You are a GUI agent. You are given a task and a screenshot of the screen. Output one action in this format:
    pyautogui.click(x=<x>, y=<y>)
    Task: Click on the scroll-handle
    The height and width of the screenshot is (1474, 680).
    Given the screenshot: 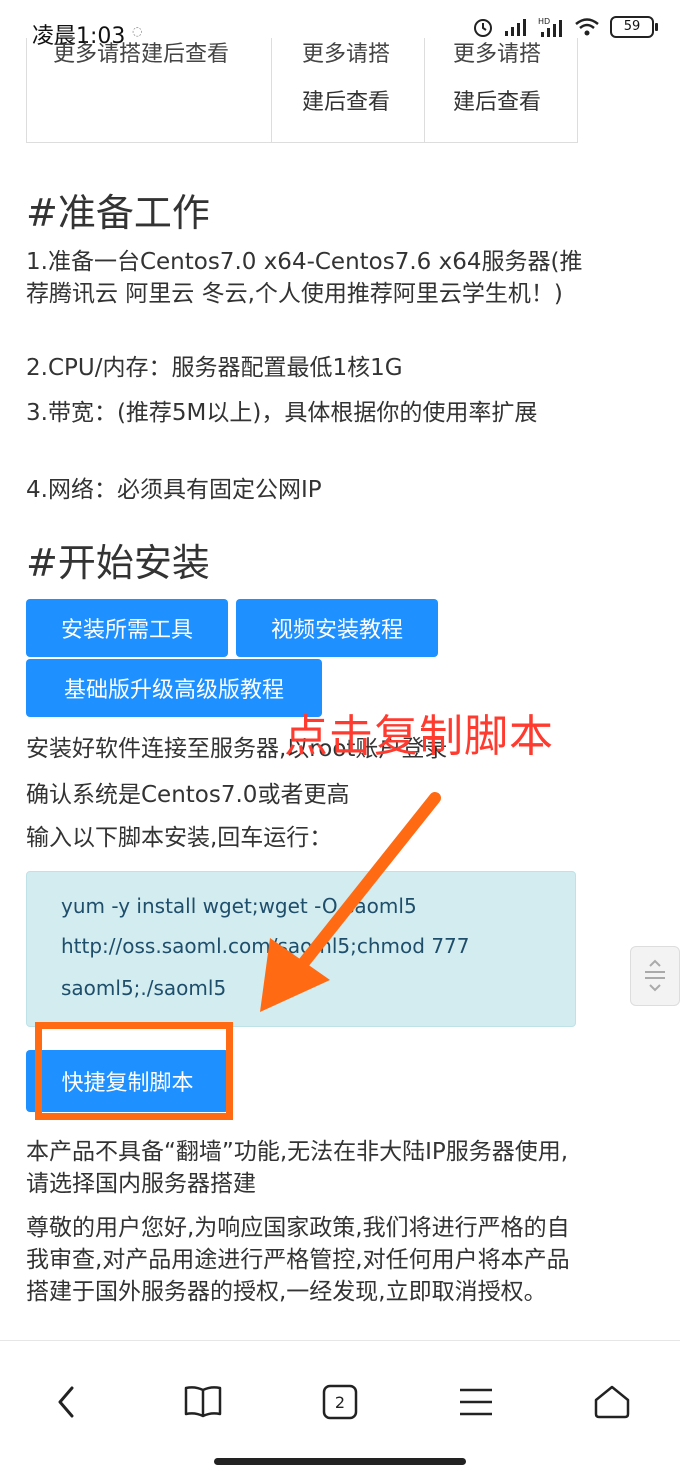 What is the action you would take?
    pyautogui.click(x=655, y=976)
    